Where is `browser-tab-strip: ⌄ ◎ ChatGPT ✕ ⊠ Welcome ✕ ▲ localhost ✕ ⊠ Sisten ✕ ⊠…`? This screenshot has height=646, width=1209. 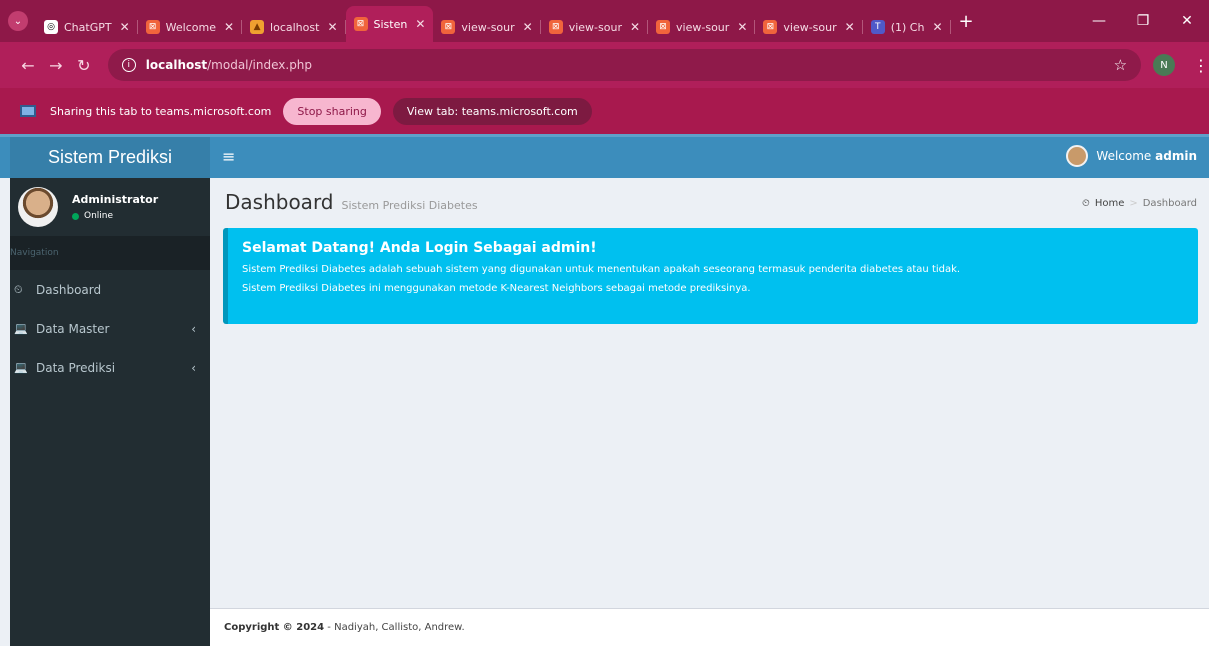
browser-tab-strip: ⌄ ◎ ChatGPT ✕ ⊠ Welcome ✕ ▲ localhost ✕ ⊠ Sisten ✕ ⊠… is located at coordinates (604, 21).